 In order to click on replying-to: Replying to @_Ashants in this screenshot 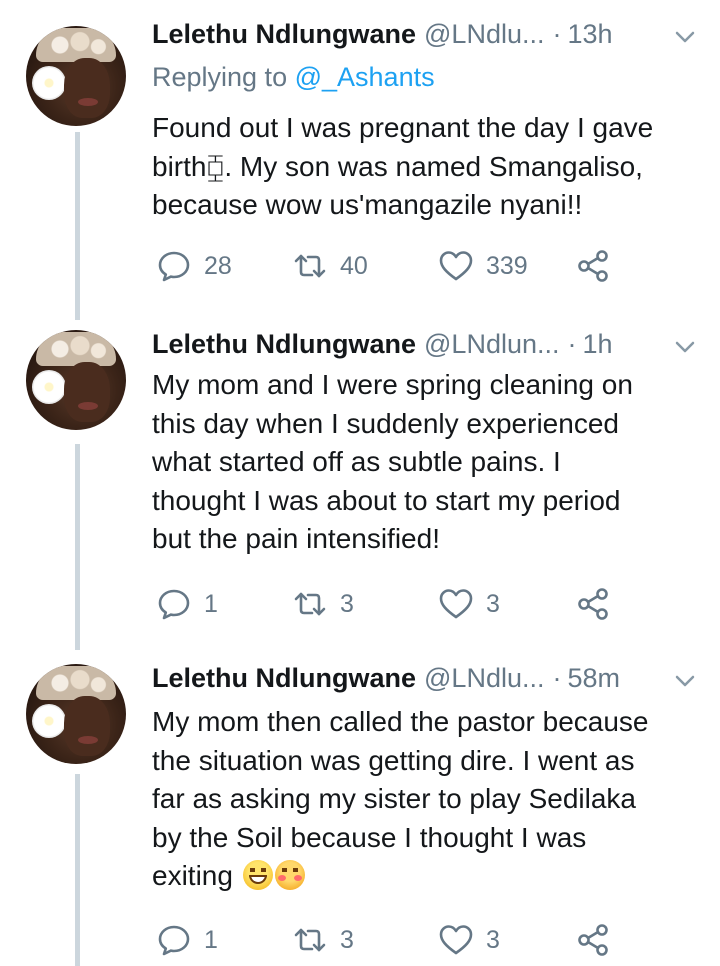, I will do `click(293, 77)`.